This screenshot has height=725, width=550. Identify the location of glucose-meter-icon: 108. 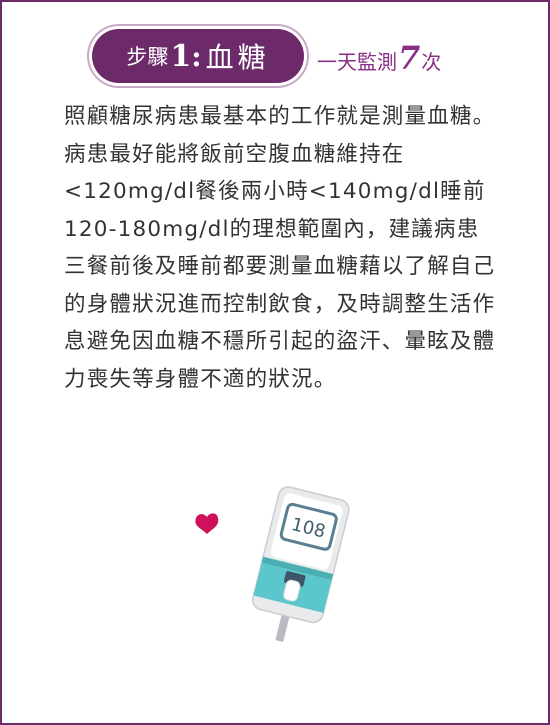
(300, 564).